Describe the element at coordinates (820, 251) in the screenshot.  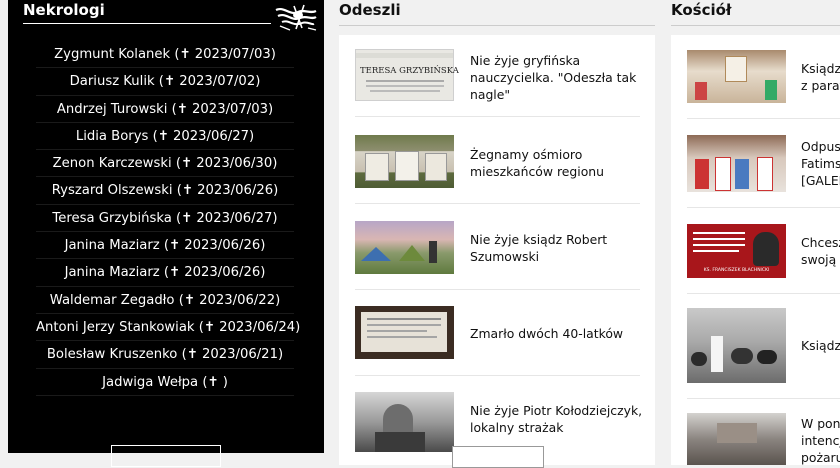
I see `article-title-link: Chcesz swoją w` at that location.